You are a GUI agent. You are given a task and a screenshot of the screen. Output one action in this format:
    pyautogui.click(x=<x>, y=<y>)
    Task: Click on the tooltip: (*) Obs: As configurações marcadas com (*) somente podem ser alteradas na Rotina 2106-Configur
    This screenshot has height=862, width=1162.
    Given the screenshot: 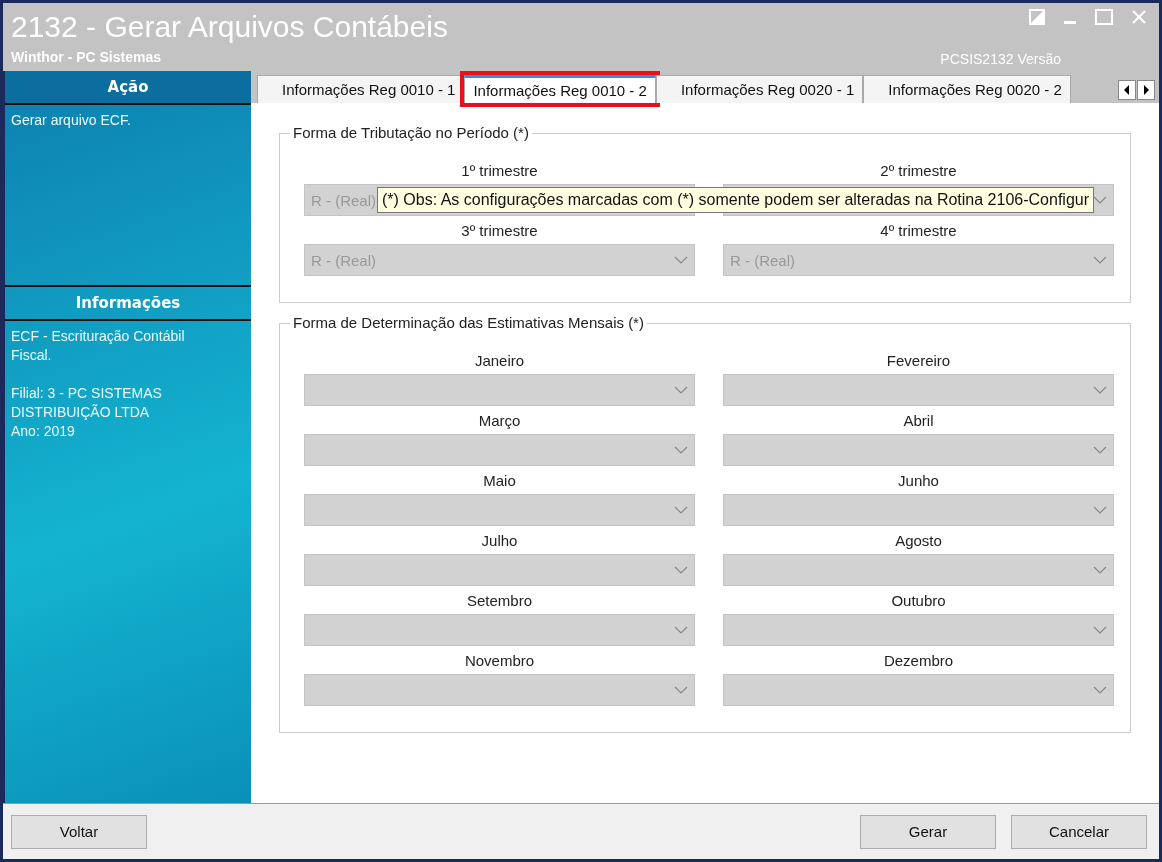 What is the action you would take?
    pyautogui.click(x=735, y=200)
    